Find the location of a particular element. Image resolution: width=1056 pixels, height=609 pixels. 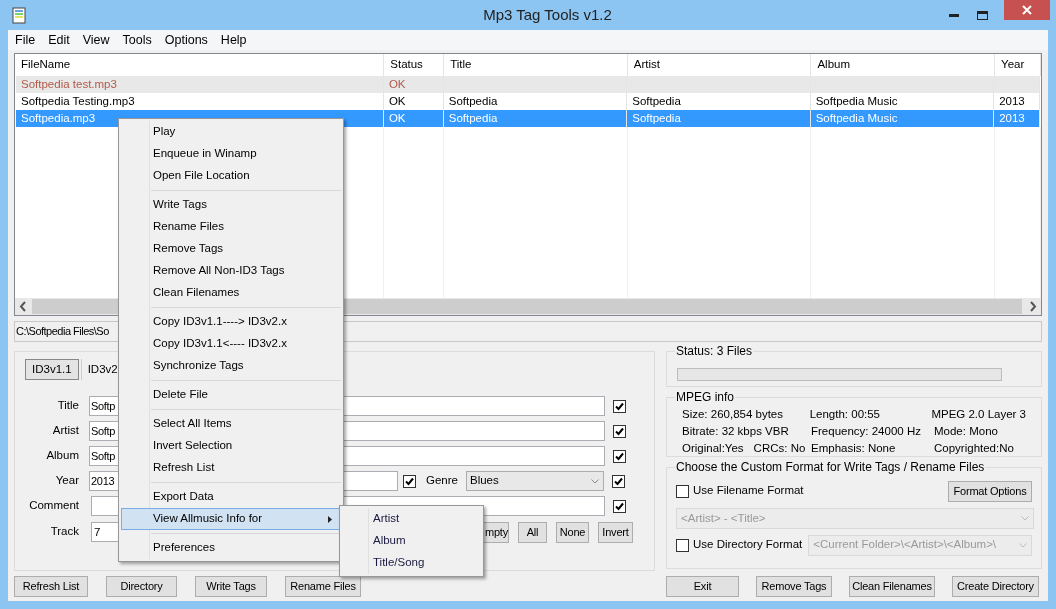

field-label: Genre is located at coordinates (442, 481).